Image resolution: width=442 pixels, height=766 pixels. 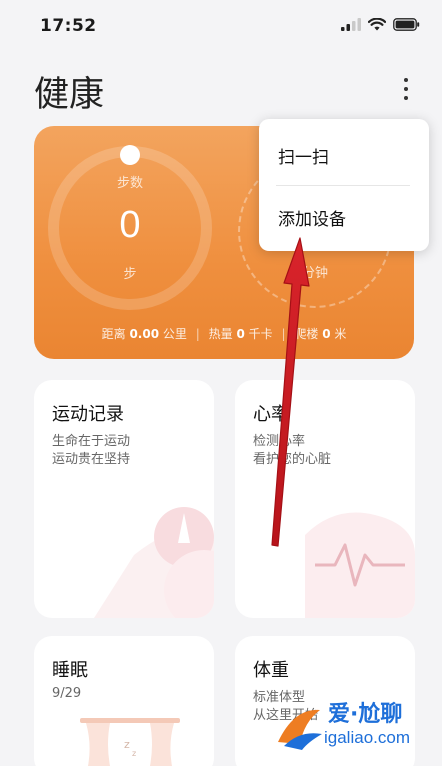 I want to click on watermark-name: 爱·尬聊, so click(x=365, y=714).